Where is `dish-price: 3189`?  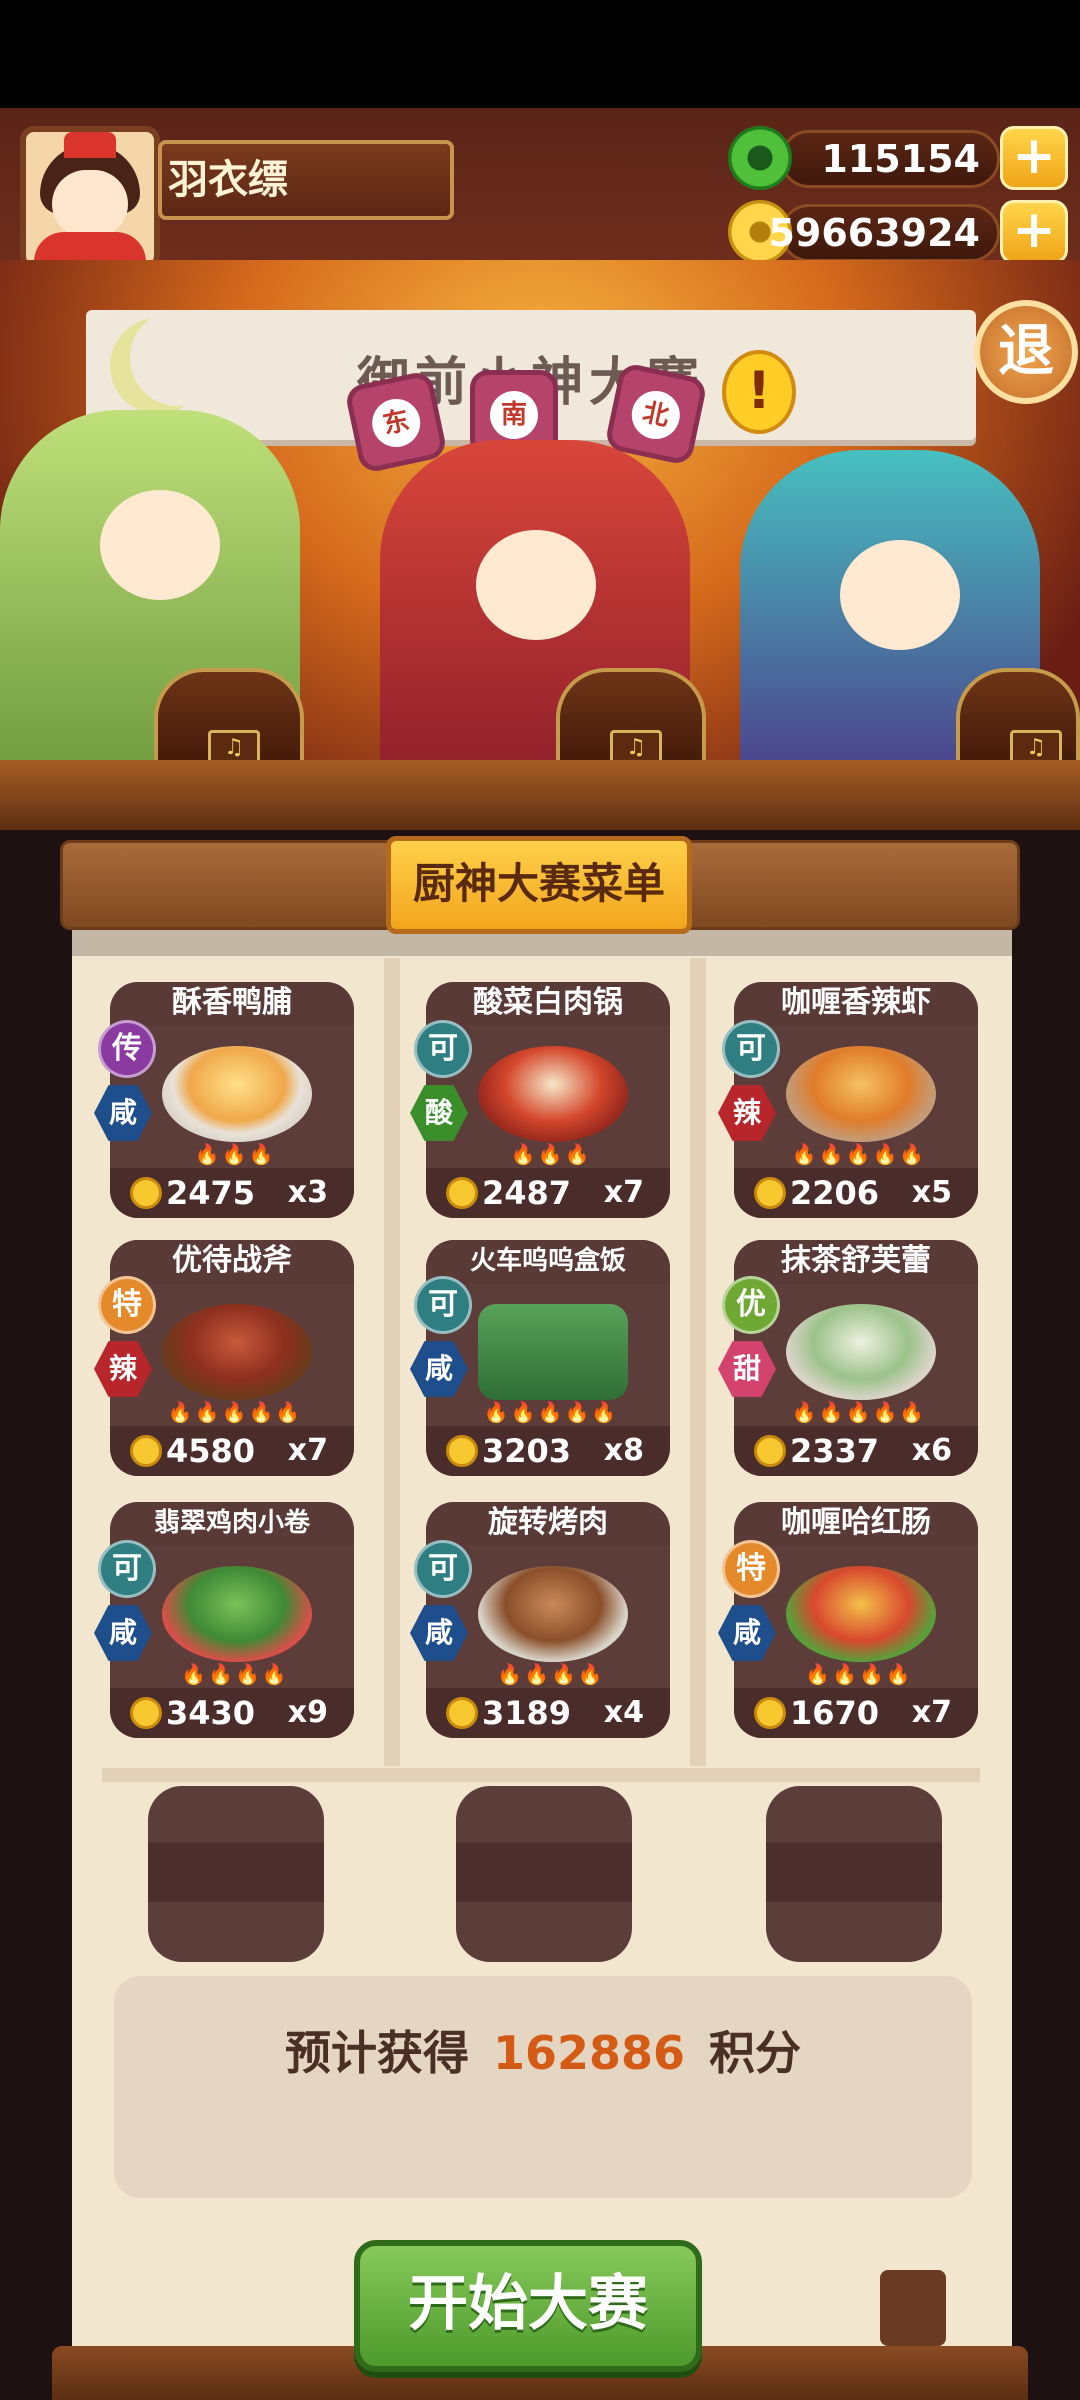
dish-price: 3189 is located at coordinates (508, 1713).